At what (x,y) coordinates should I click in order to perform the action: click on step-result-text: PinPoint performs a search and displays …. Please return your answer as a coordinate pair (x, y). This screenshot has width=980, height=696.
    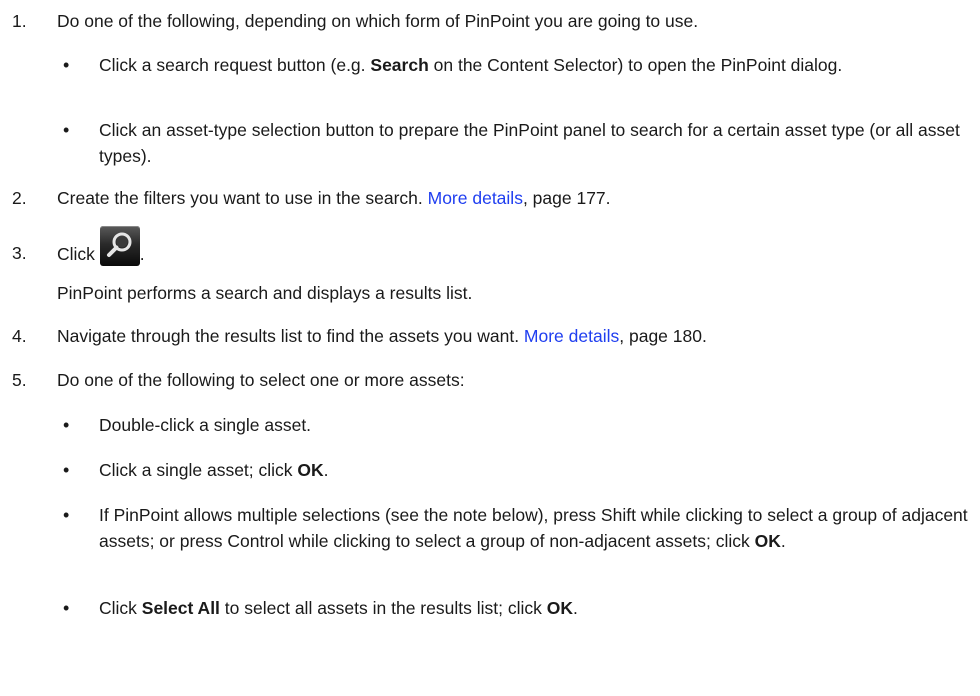
    Looking at the image, I should click on (265, 293).